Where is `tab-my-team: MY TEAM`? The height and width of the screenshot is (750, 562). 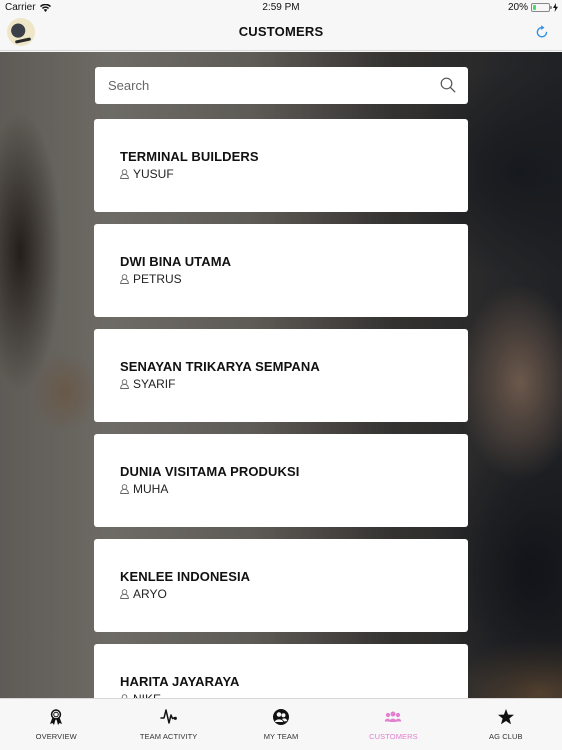 tab-my-team: MY TEAM is located at coordinates (281, 724).